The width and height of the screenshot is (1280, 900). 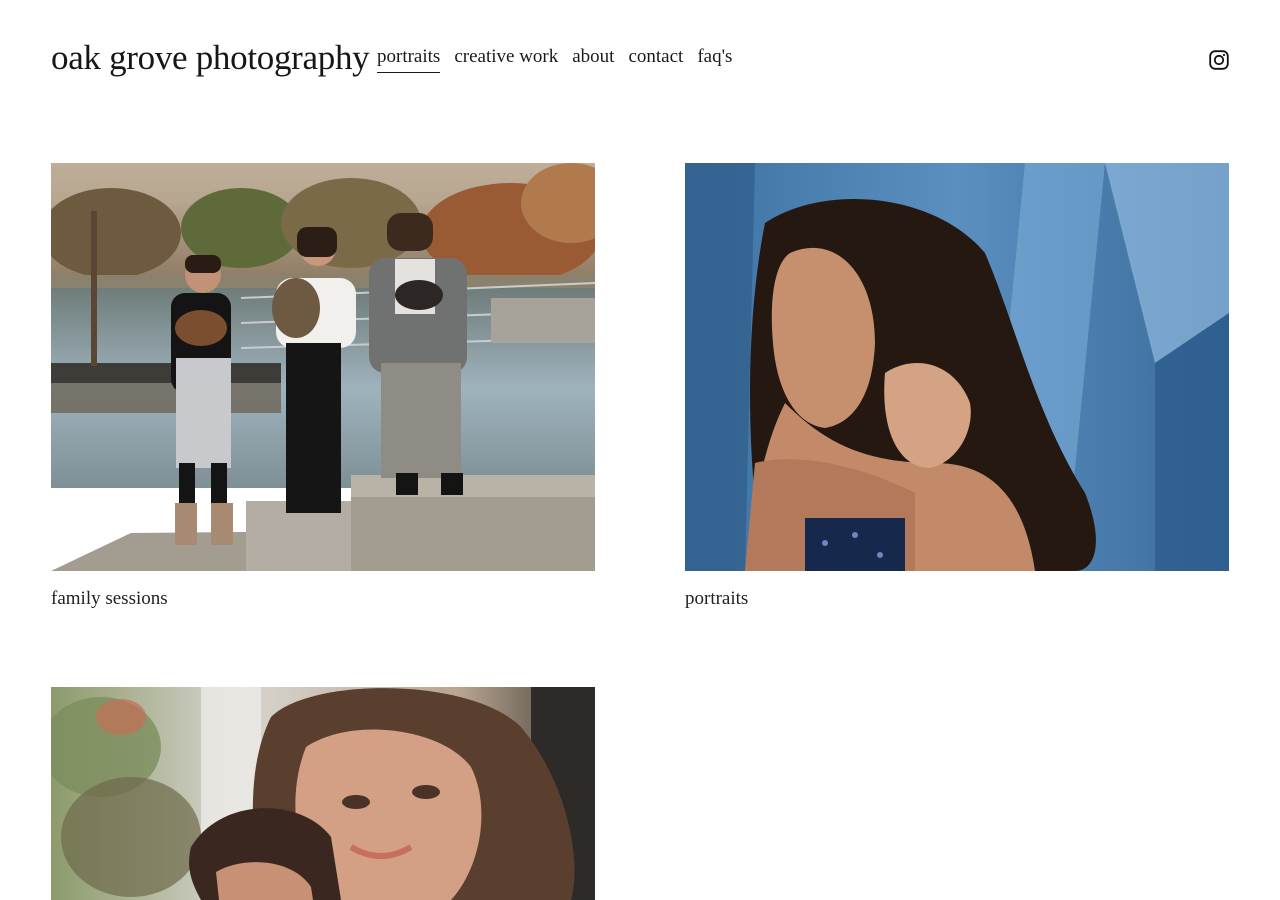 I want to click on site-title-link: oak grove photography, so click(x=210, y=58).